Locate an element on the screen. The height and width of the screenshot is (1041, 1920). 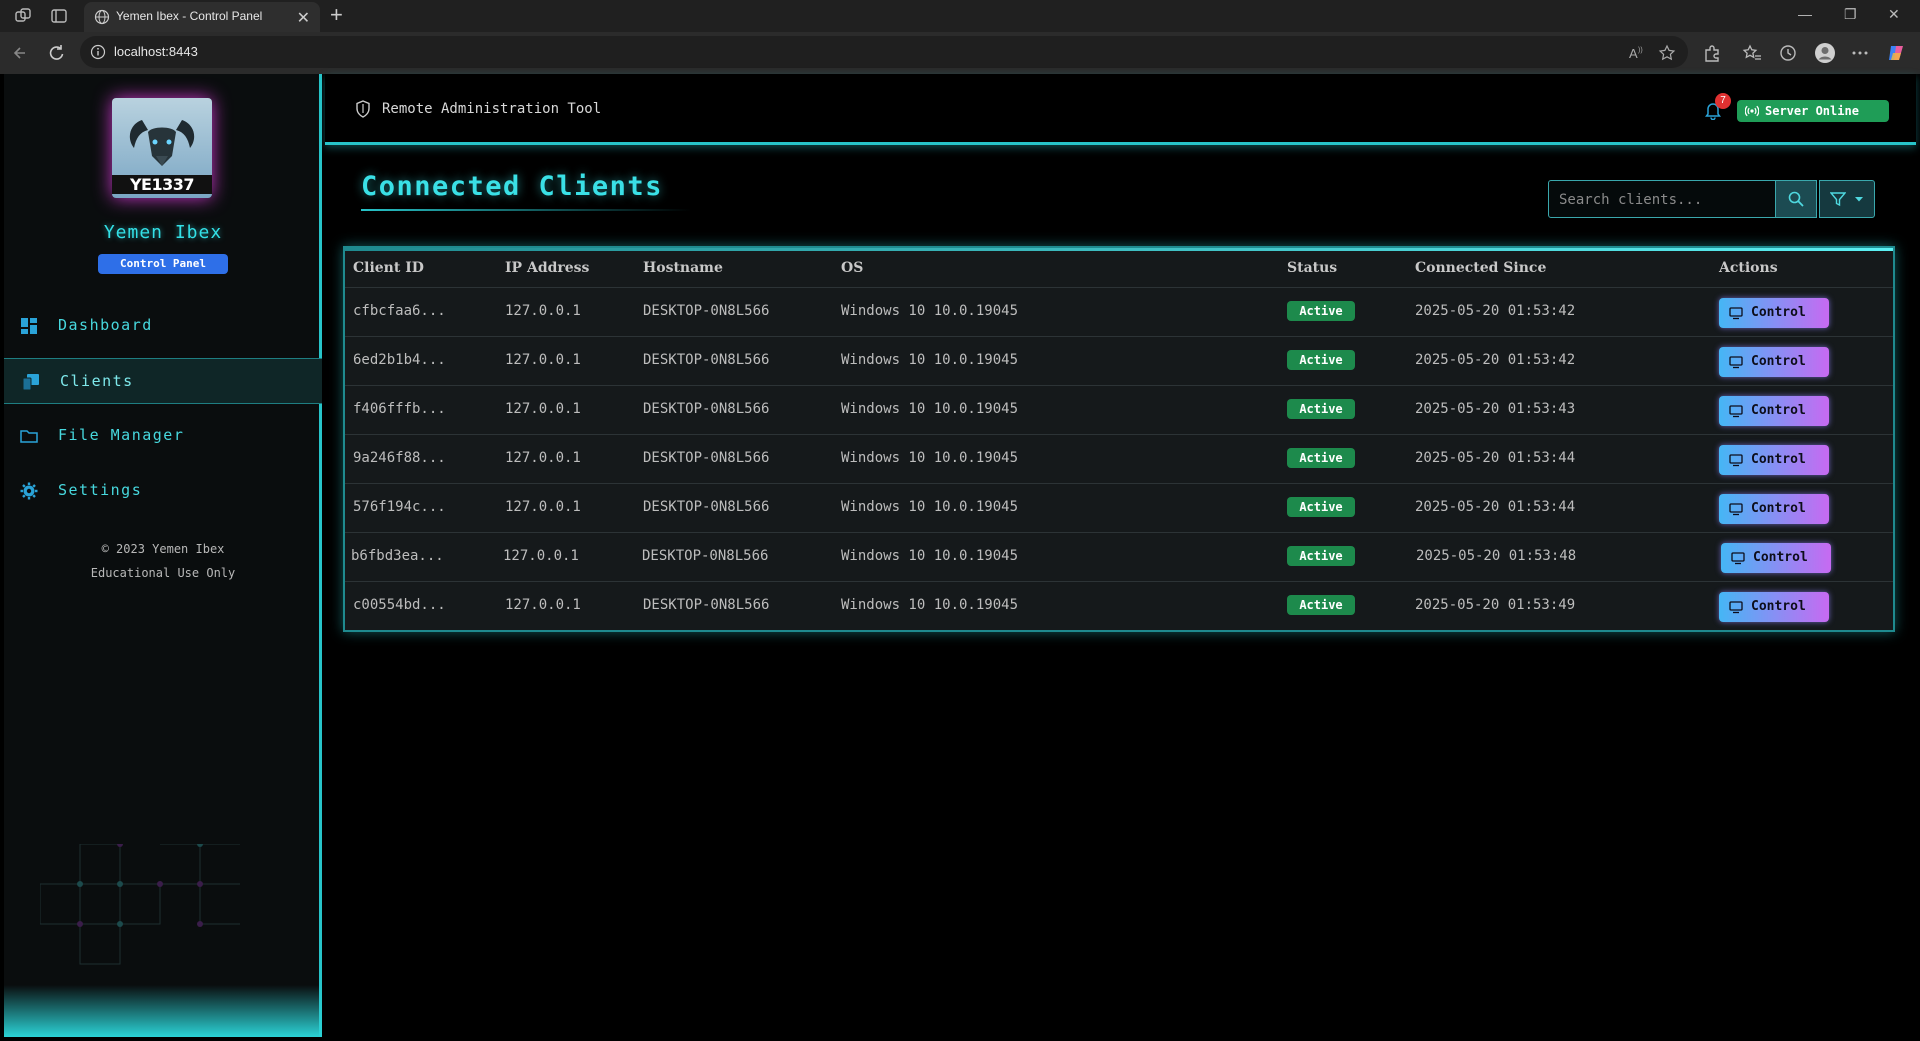
restore-icon: ❐ is located at coordinates (1850, 14).